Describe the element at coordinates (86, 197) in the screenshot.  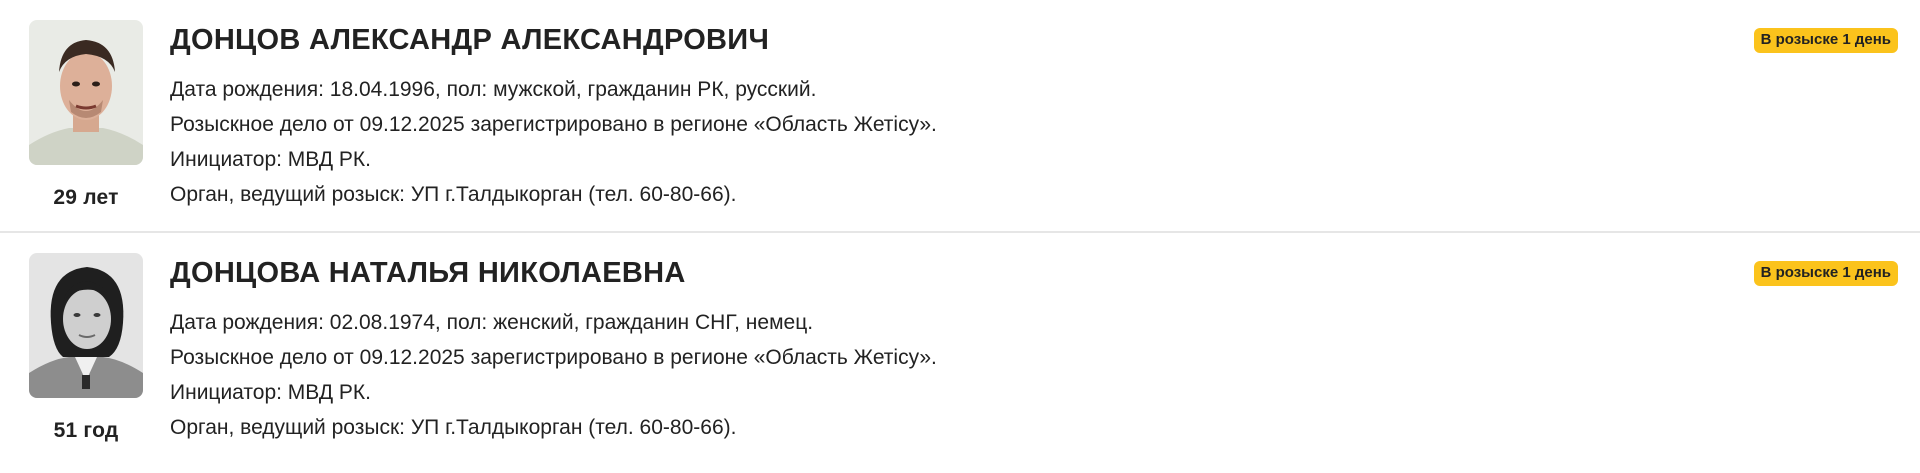
I see `age-label: 29 лет` at that location.